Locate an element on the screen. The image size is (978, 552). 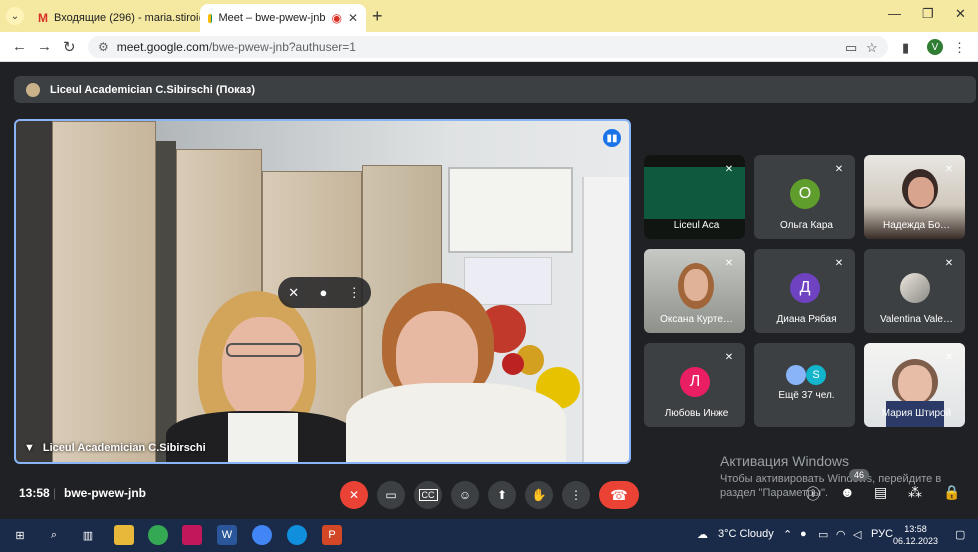
pin-off-icon: ✕ is located at coordinates (293, 293).